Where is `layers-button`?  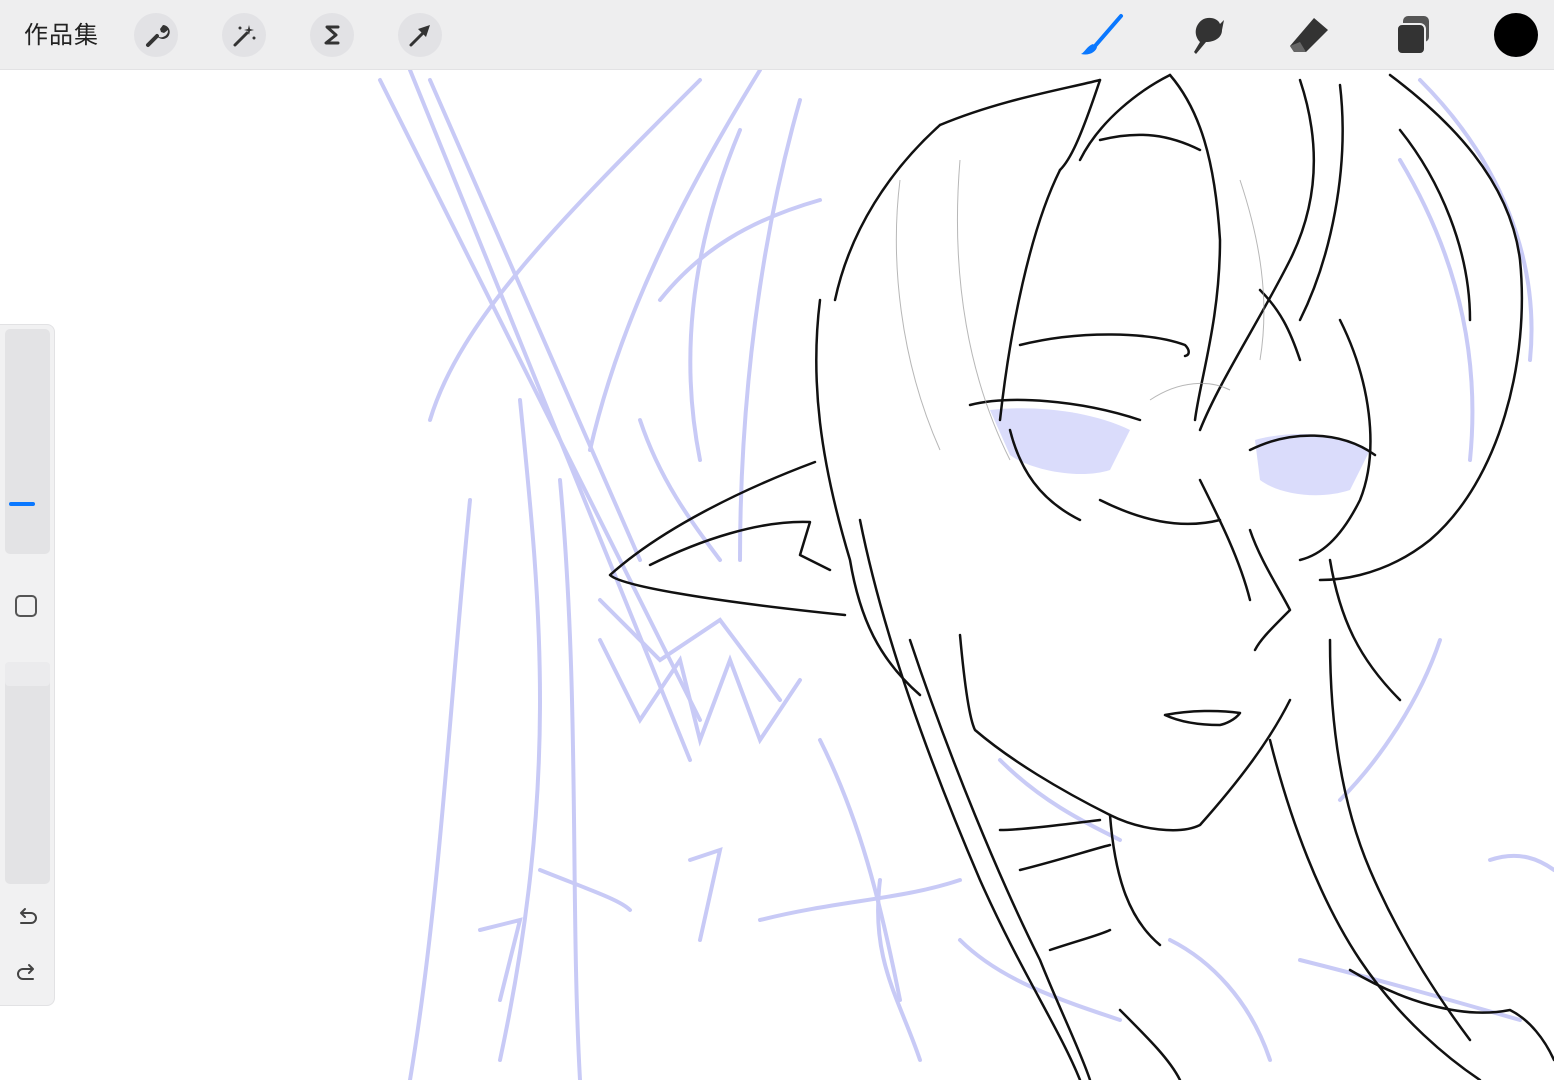
layers-button is located at coordinates (1413, 35).